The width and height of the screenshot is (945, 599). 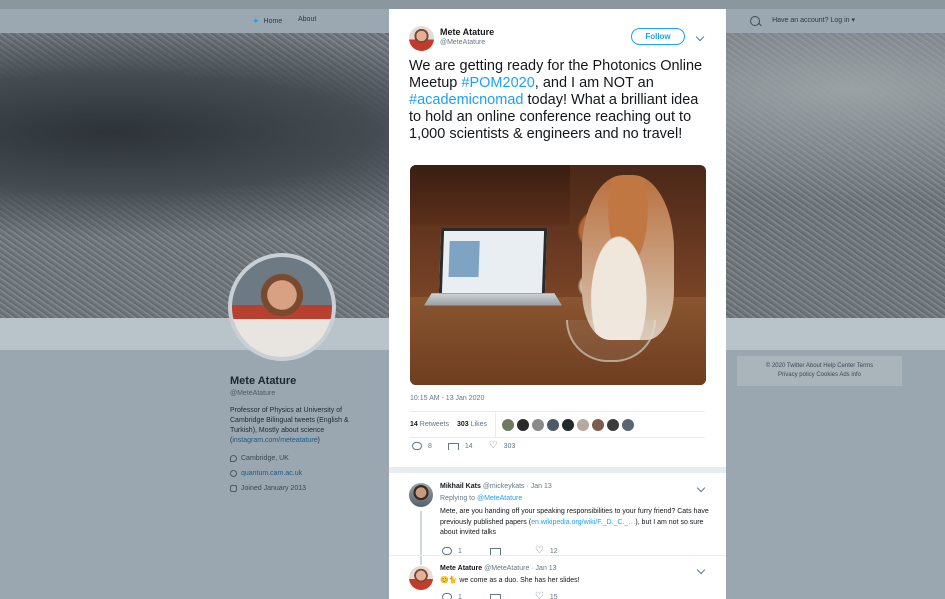 What do you see at coordinates (430, 446) in the screenshot?
I see `reply-count: 8` at bounding box center [430, 446].